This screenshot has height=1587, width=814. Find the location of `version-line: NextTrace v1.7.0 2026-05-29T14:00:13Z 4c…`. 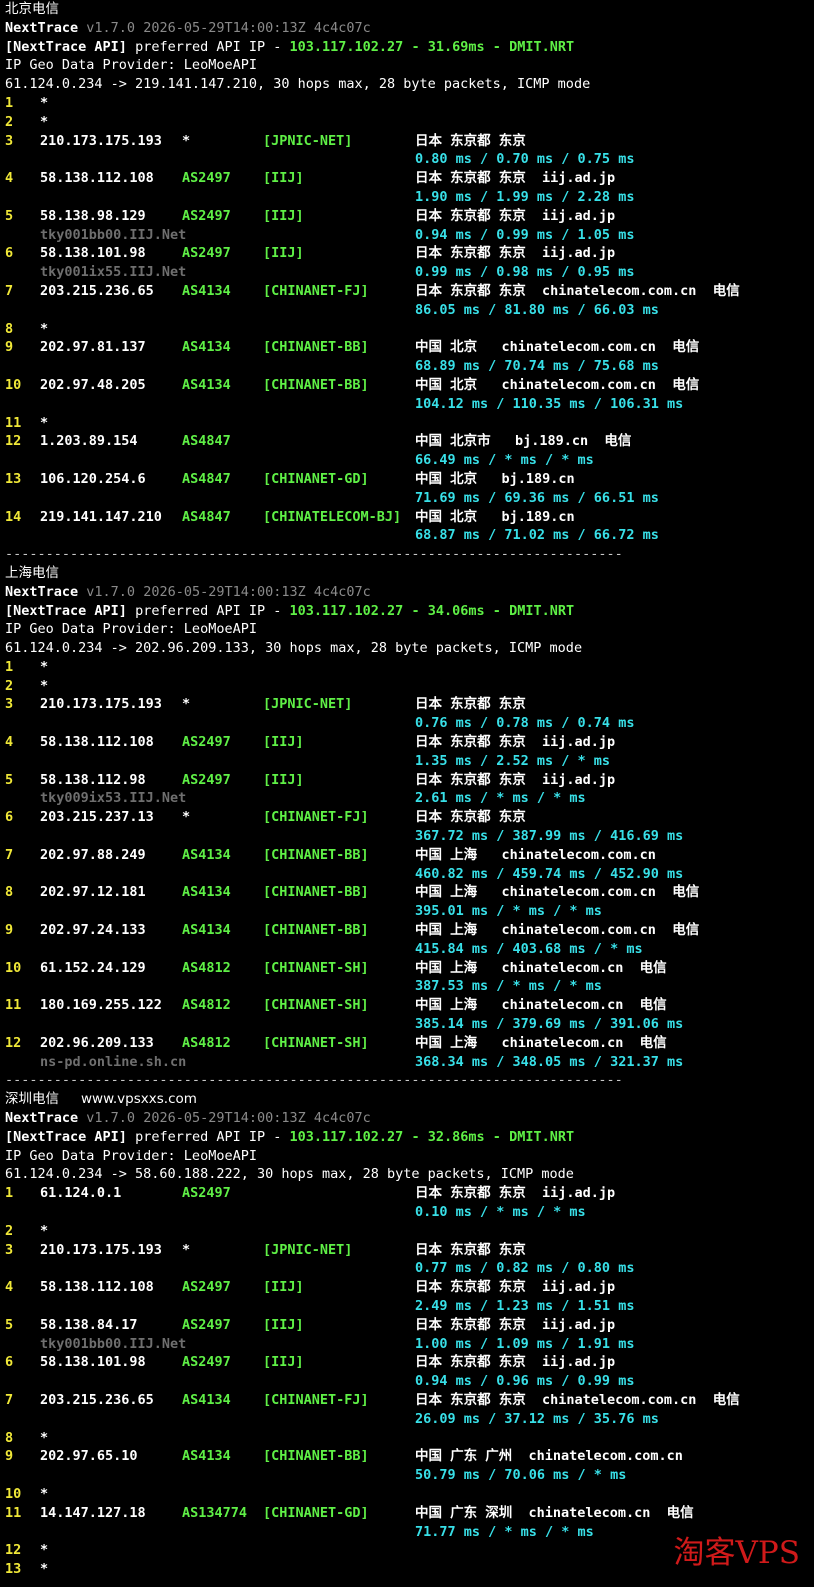

version-line: NextTrace v1.7.0 2026-05-29T14:00:13Z 4c… is located at coordinates (409, 28).